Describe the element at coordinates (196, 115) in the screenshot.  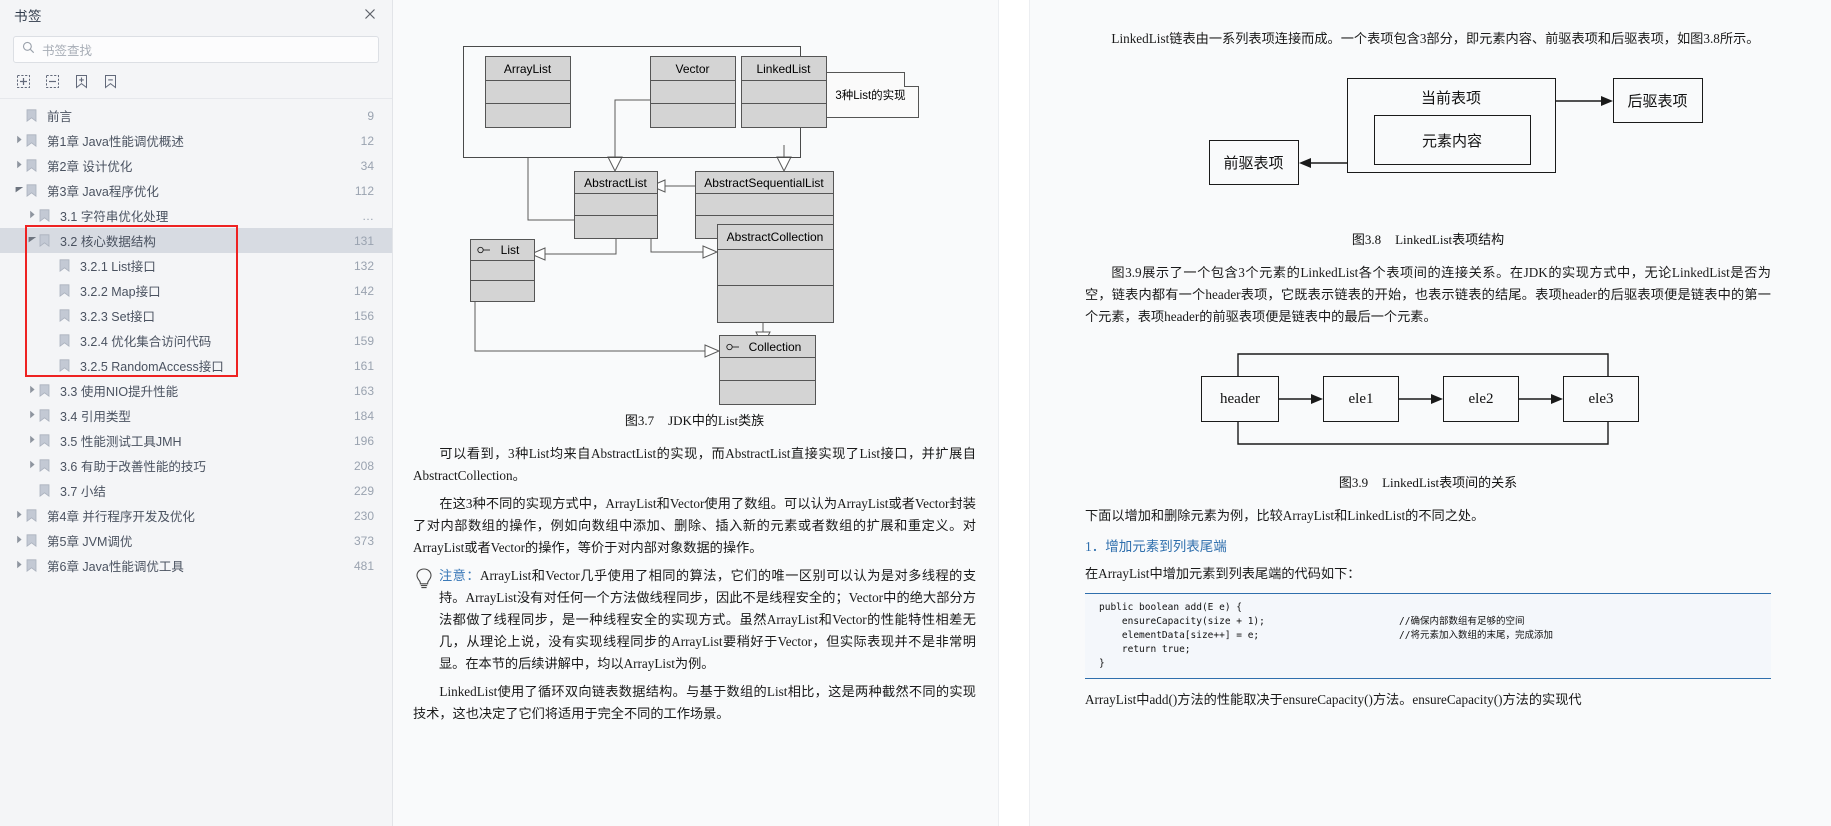
I see `bookmark-item: 前言 9` at that location.